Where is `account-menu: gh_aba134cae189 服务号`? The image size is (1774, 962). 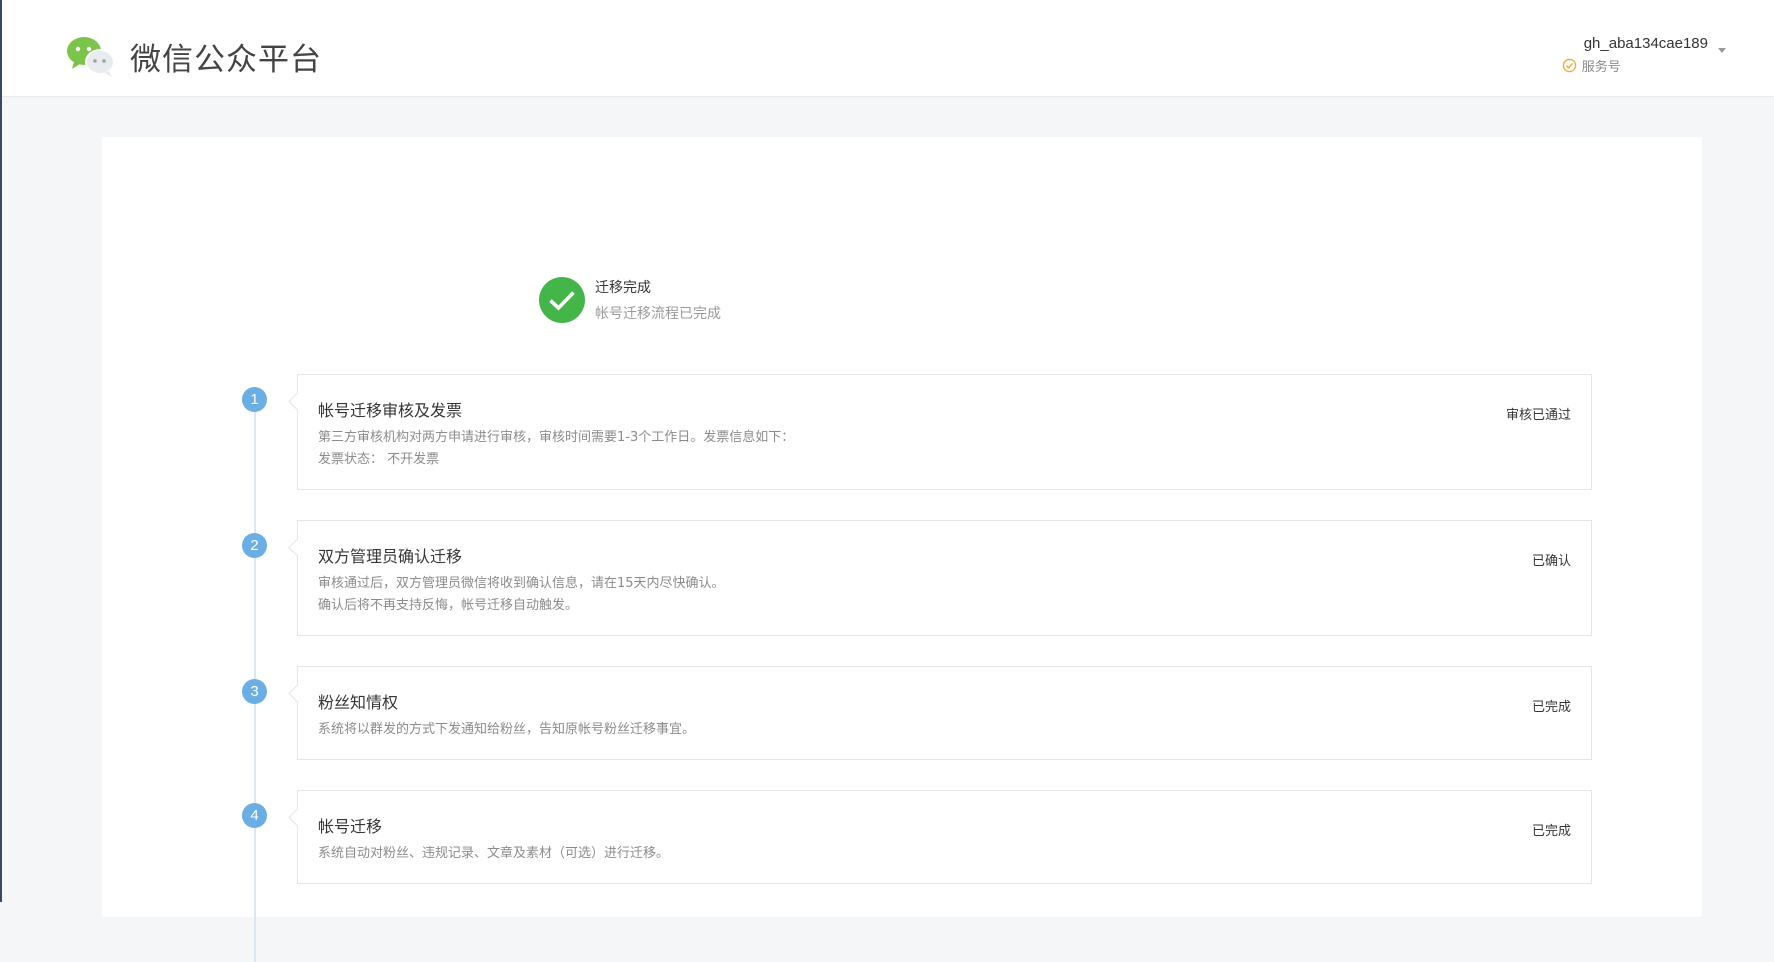
account-menu: gh_aba134cae189 服务号 is located at coordinates (1644, 54).